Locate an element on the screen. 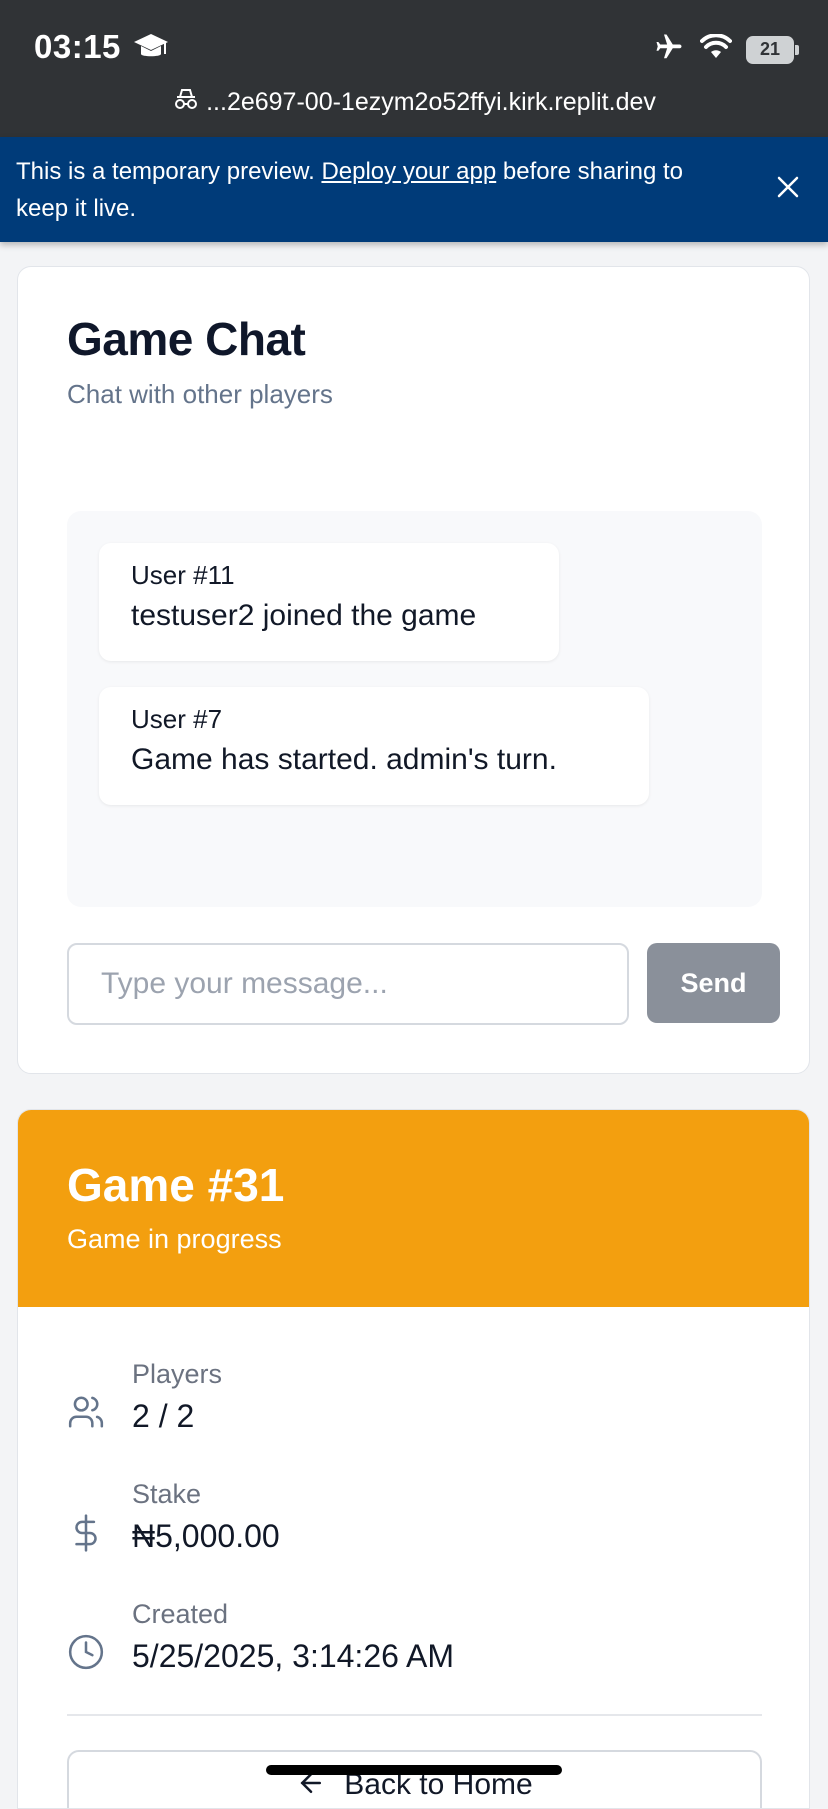  stake-row: Stake ₦5,000.00 is located at coordinates (173, 1517).